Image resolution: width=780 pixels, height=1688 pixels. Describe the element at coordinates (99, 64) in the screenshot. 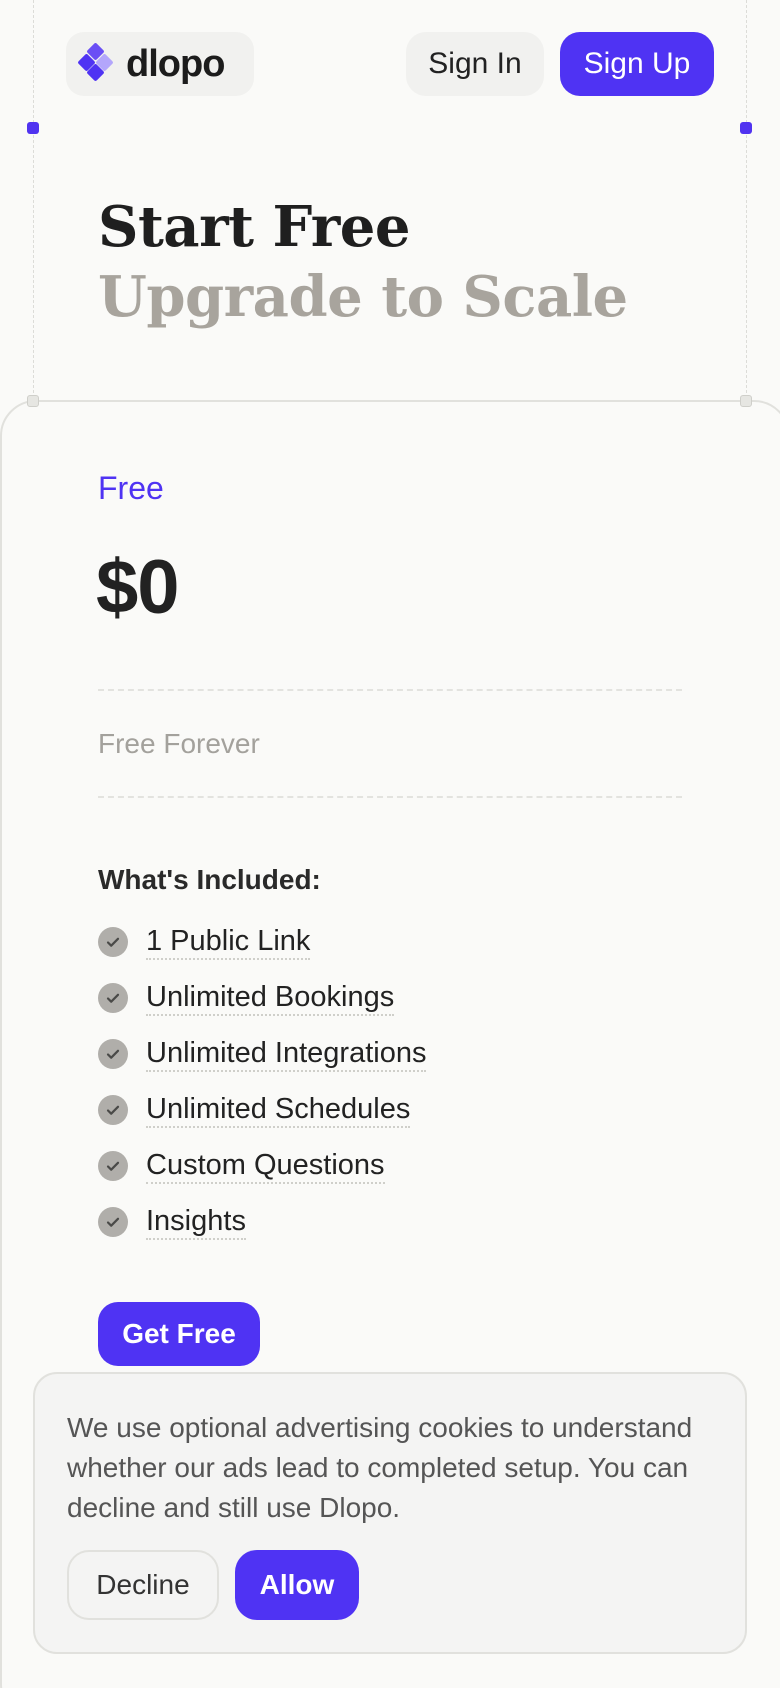

I see `diamond-logo-icon` at that location.